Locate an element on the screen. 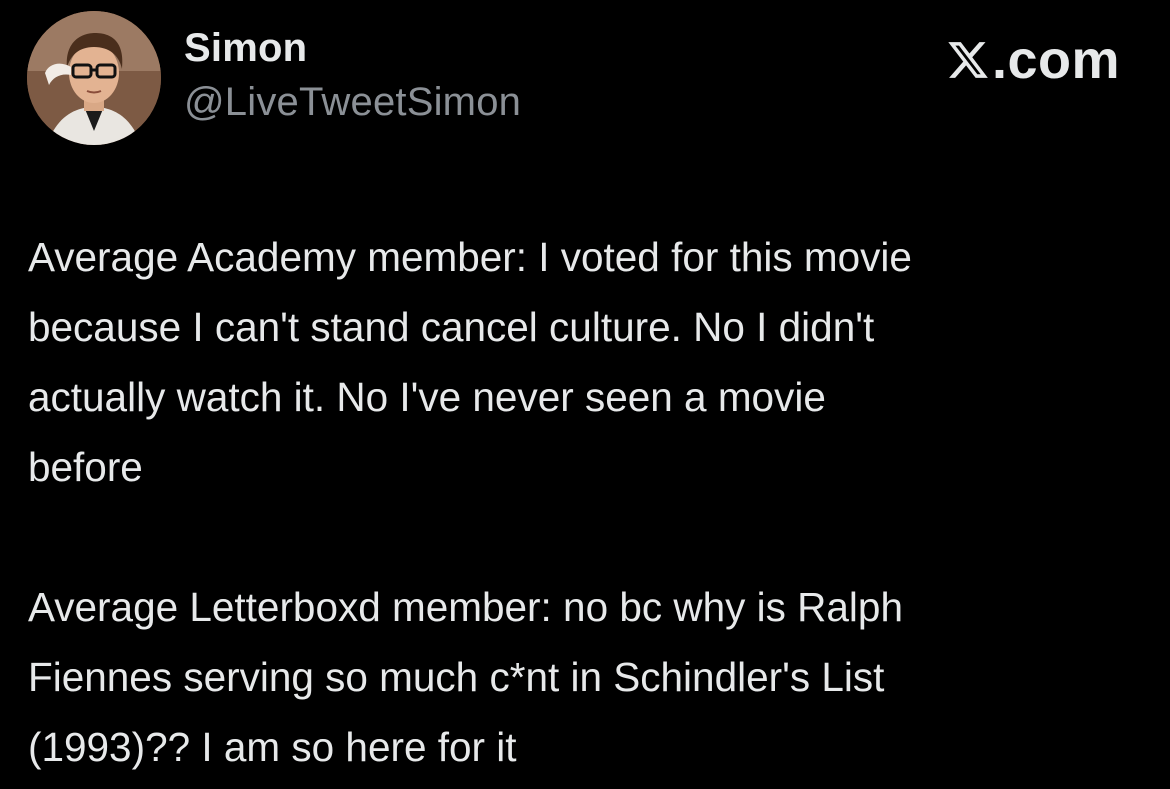  brand-watermark: .com is located at coordinates (1033, 60).